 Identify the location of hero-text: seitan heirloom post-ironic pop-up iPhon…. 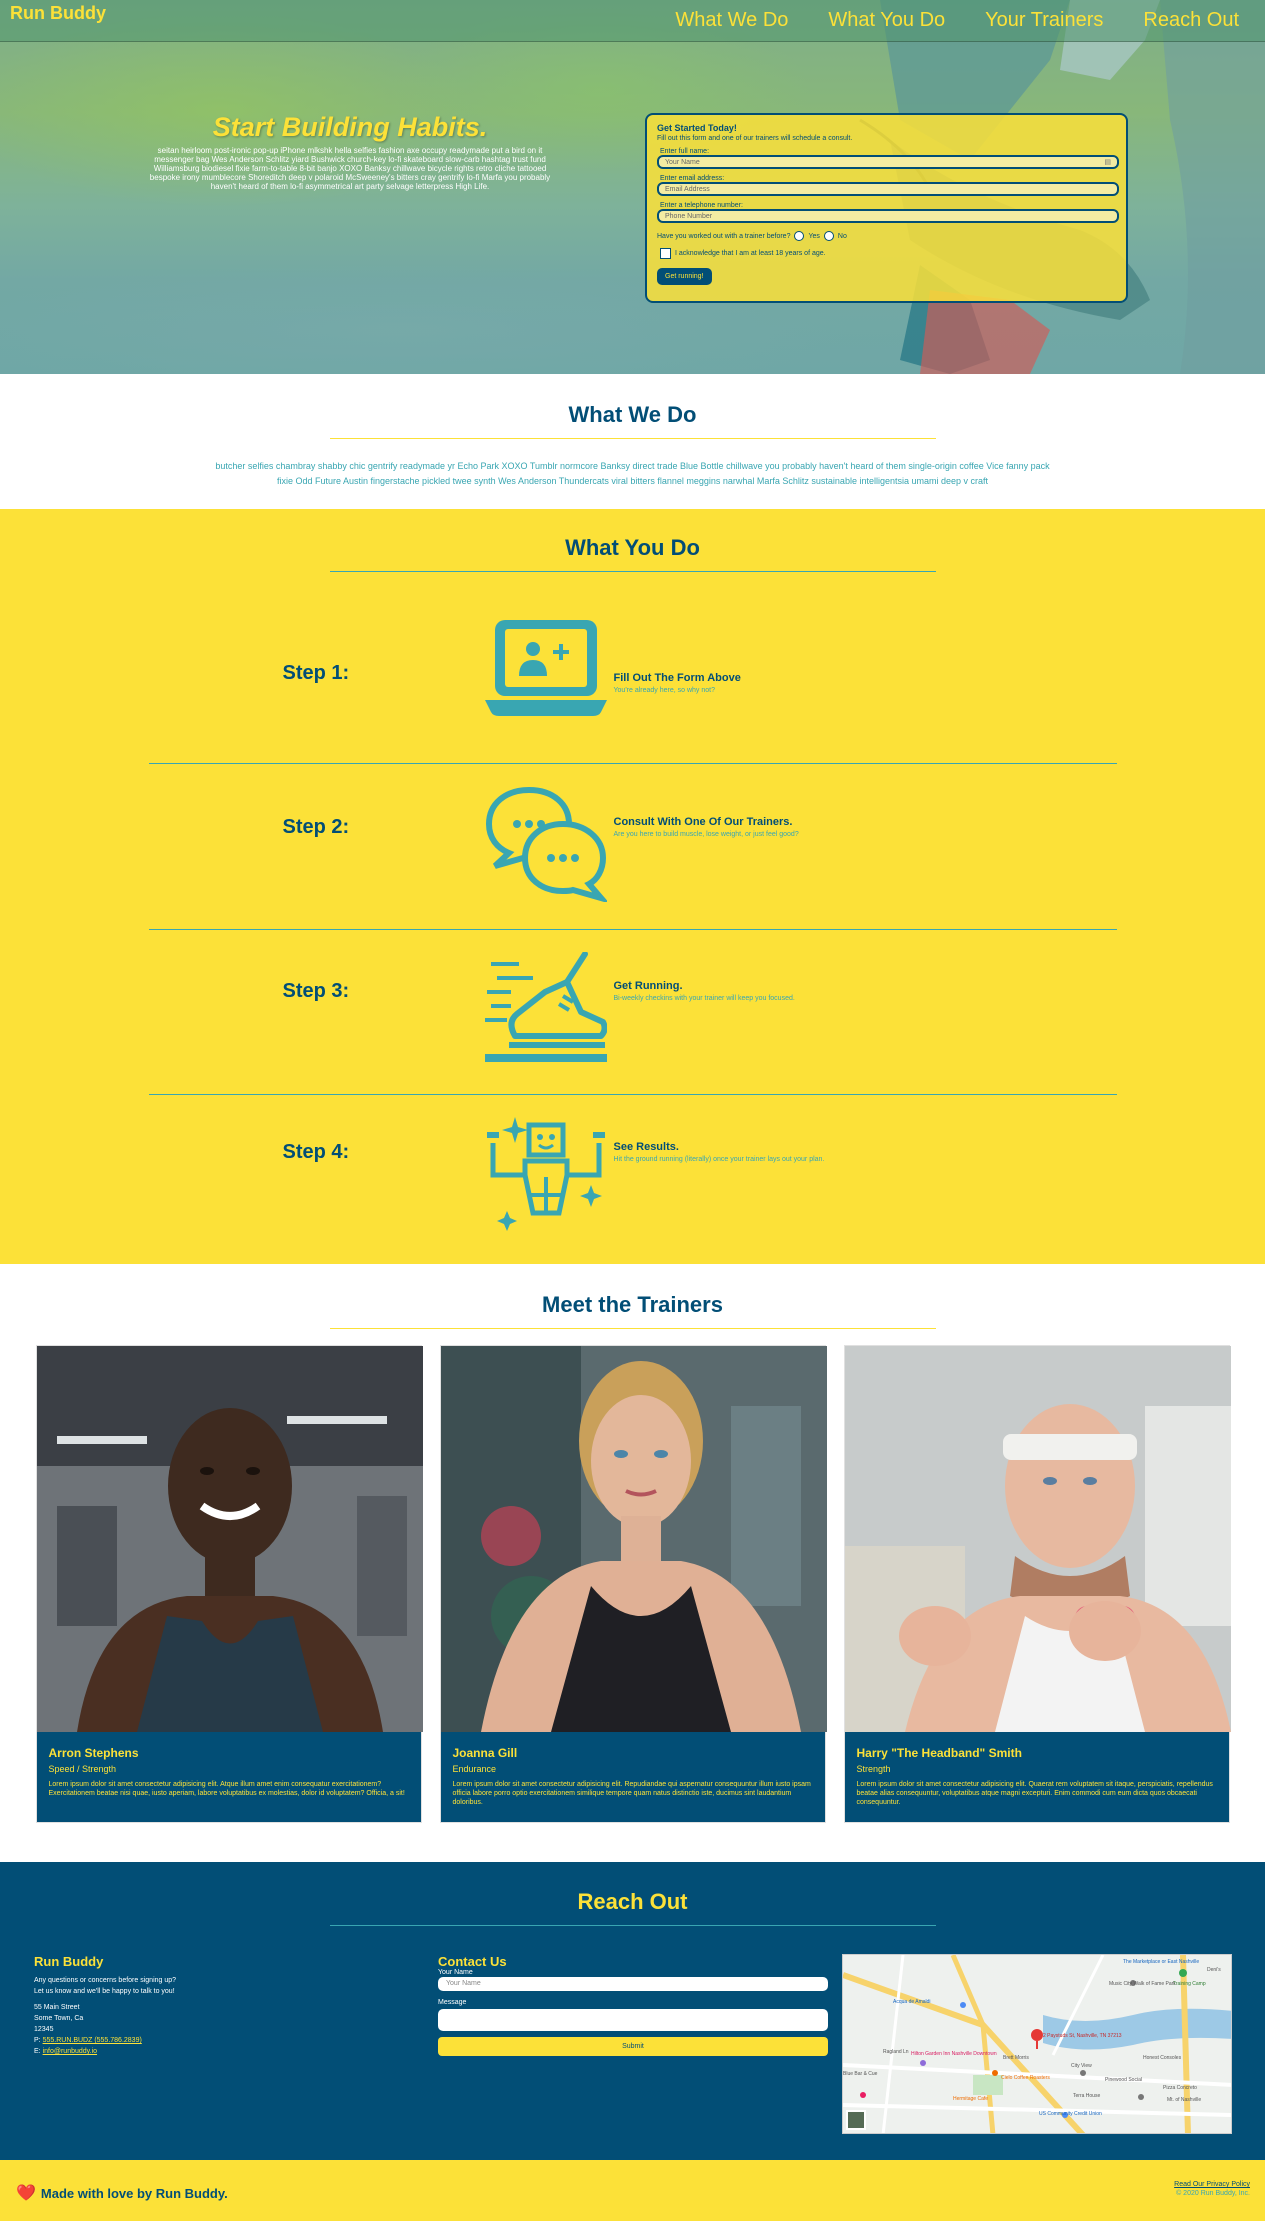
(350, 168).